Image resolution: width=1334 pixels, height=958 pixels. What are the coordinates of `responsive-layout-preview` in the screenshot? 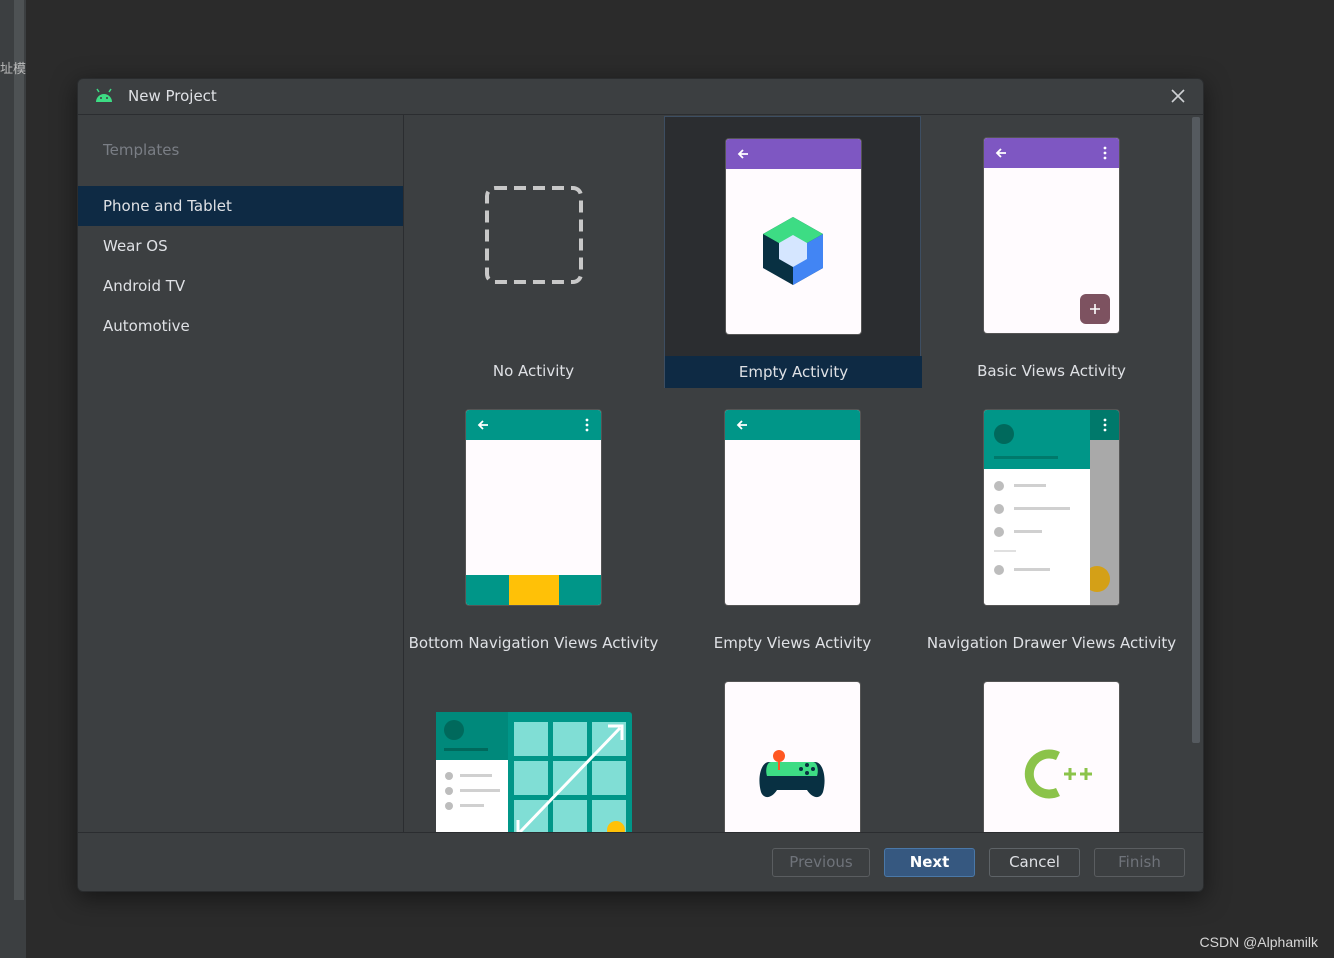 It's located at (534, 772).